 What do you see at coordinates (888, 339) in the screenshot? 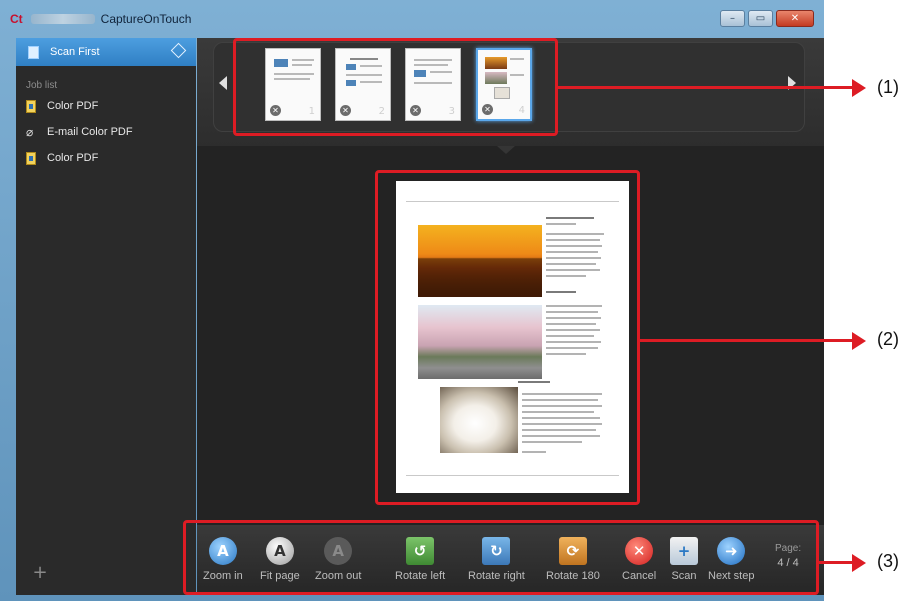
I see `callout-label-2: (2)` at bounding box center [888, 339].